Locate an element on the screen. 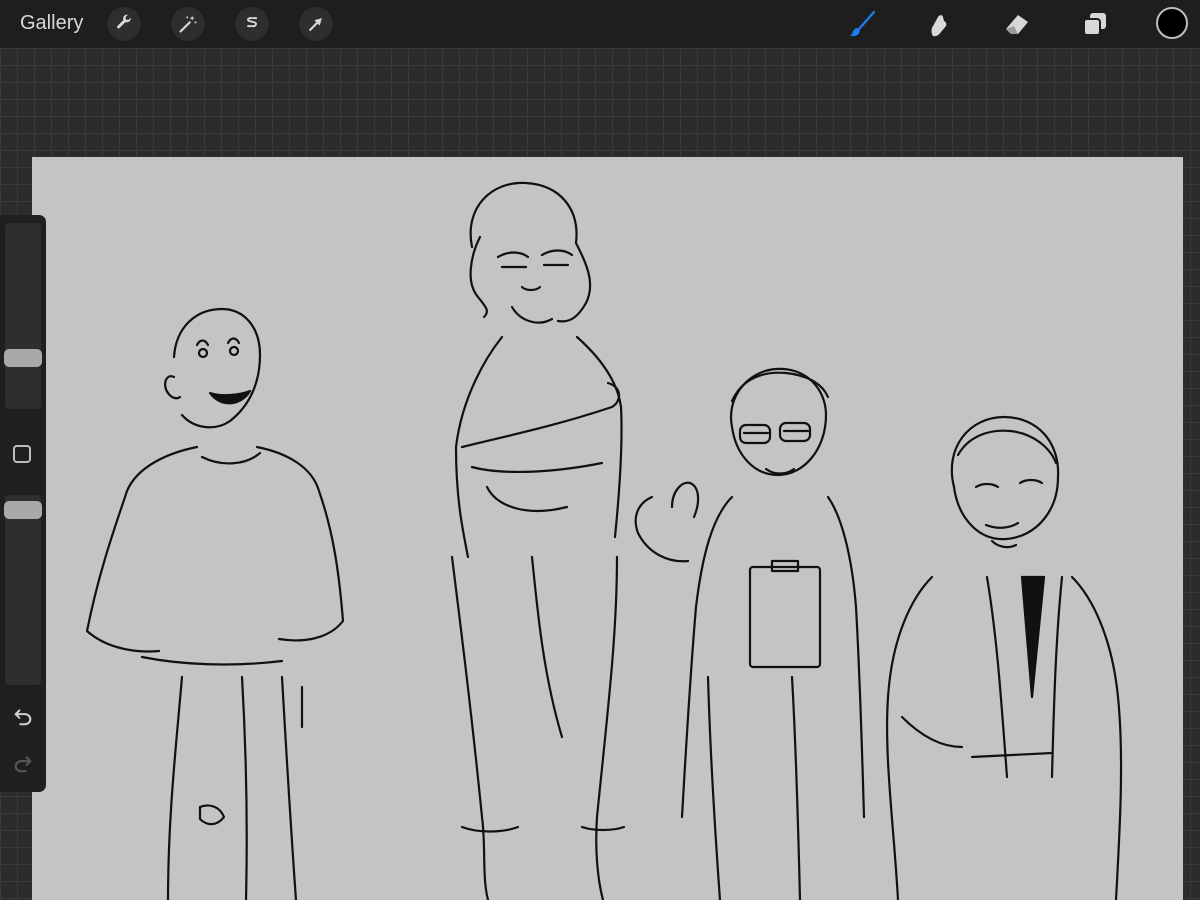  undo-icon is located at coordinates (23, 717).